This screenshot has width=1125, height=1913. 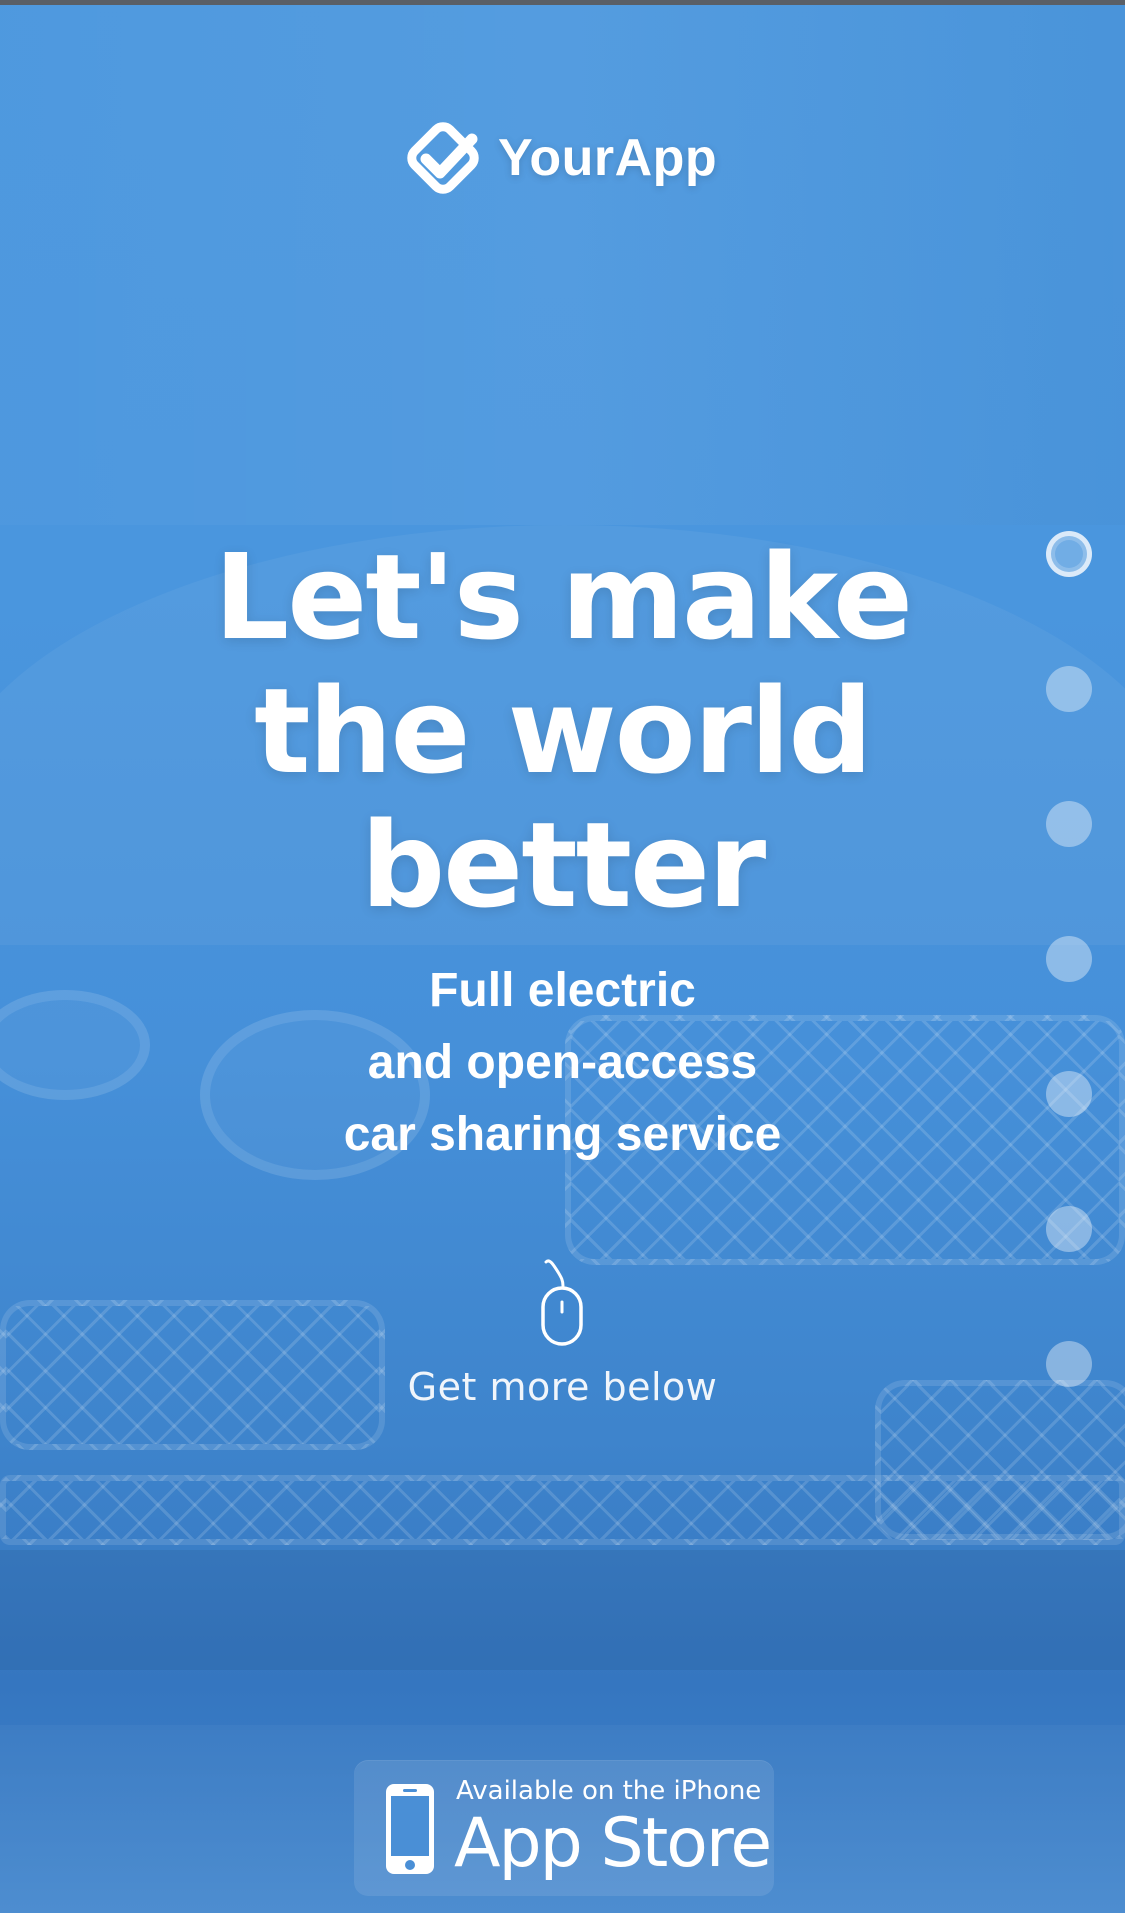 What do you see at coordinates (562, 1510) in the screenshot?
I see `background-grille` at bounding box center [562, 1510].